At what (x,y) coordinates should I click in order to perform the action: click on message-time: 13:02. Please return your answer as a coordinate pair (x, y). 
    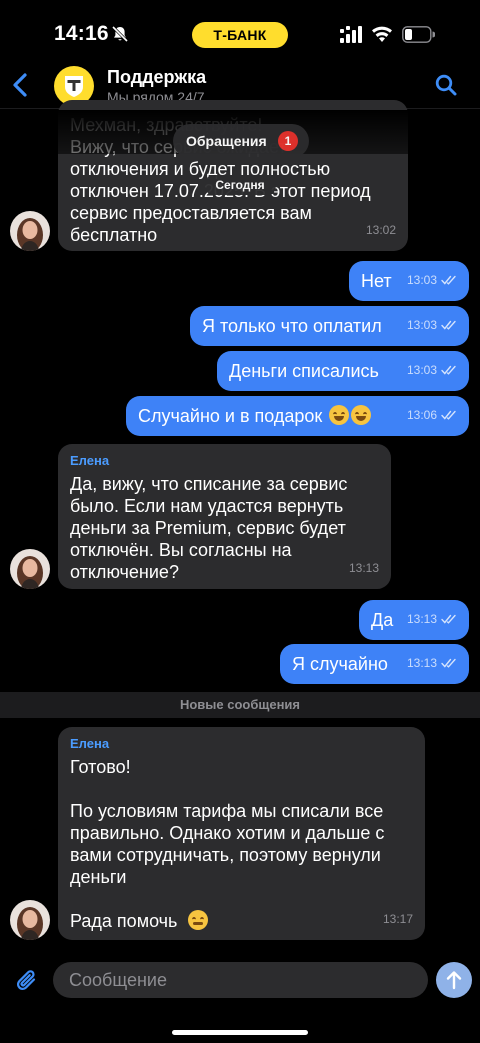
    Looking at the image, I should click on (380, 230).